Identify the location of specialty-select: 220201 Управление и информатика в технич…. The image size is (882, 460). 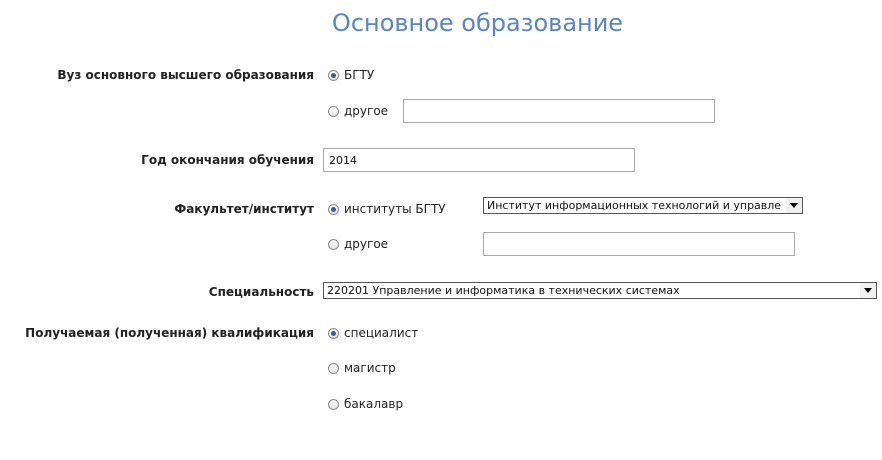
(600, 290).